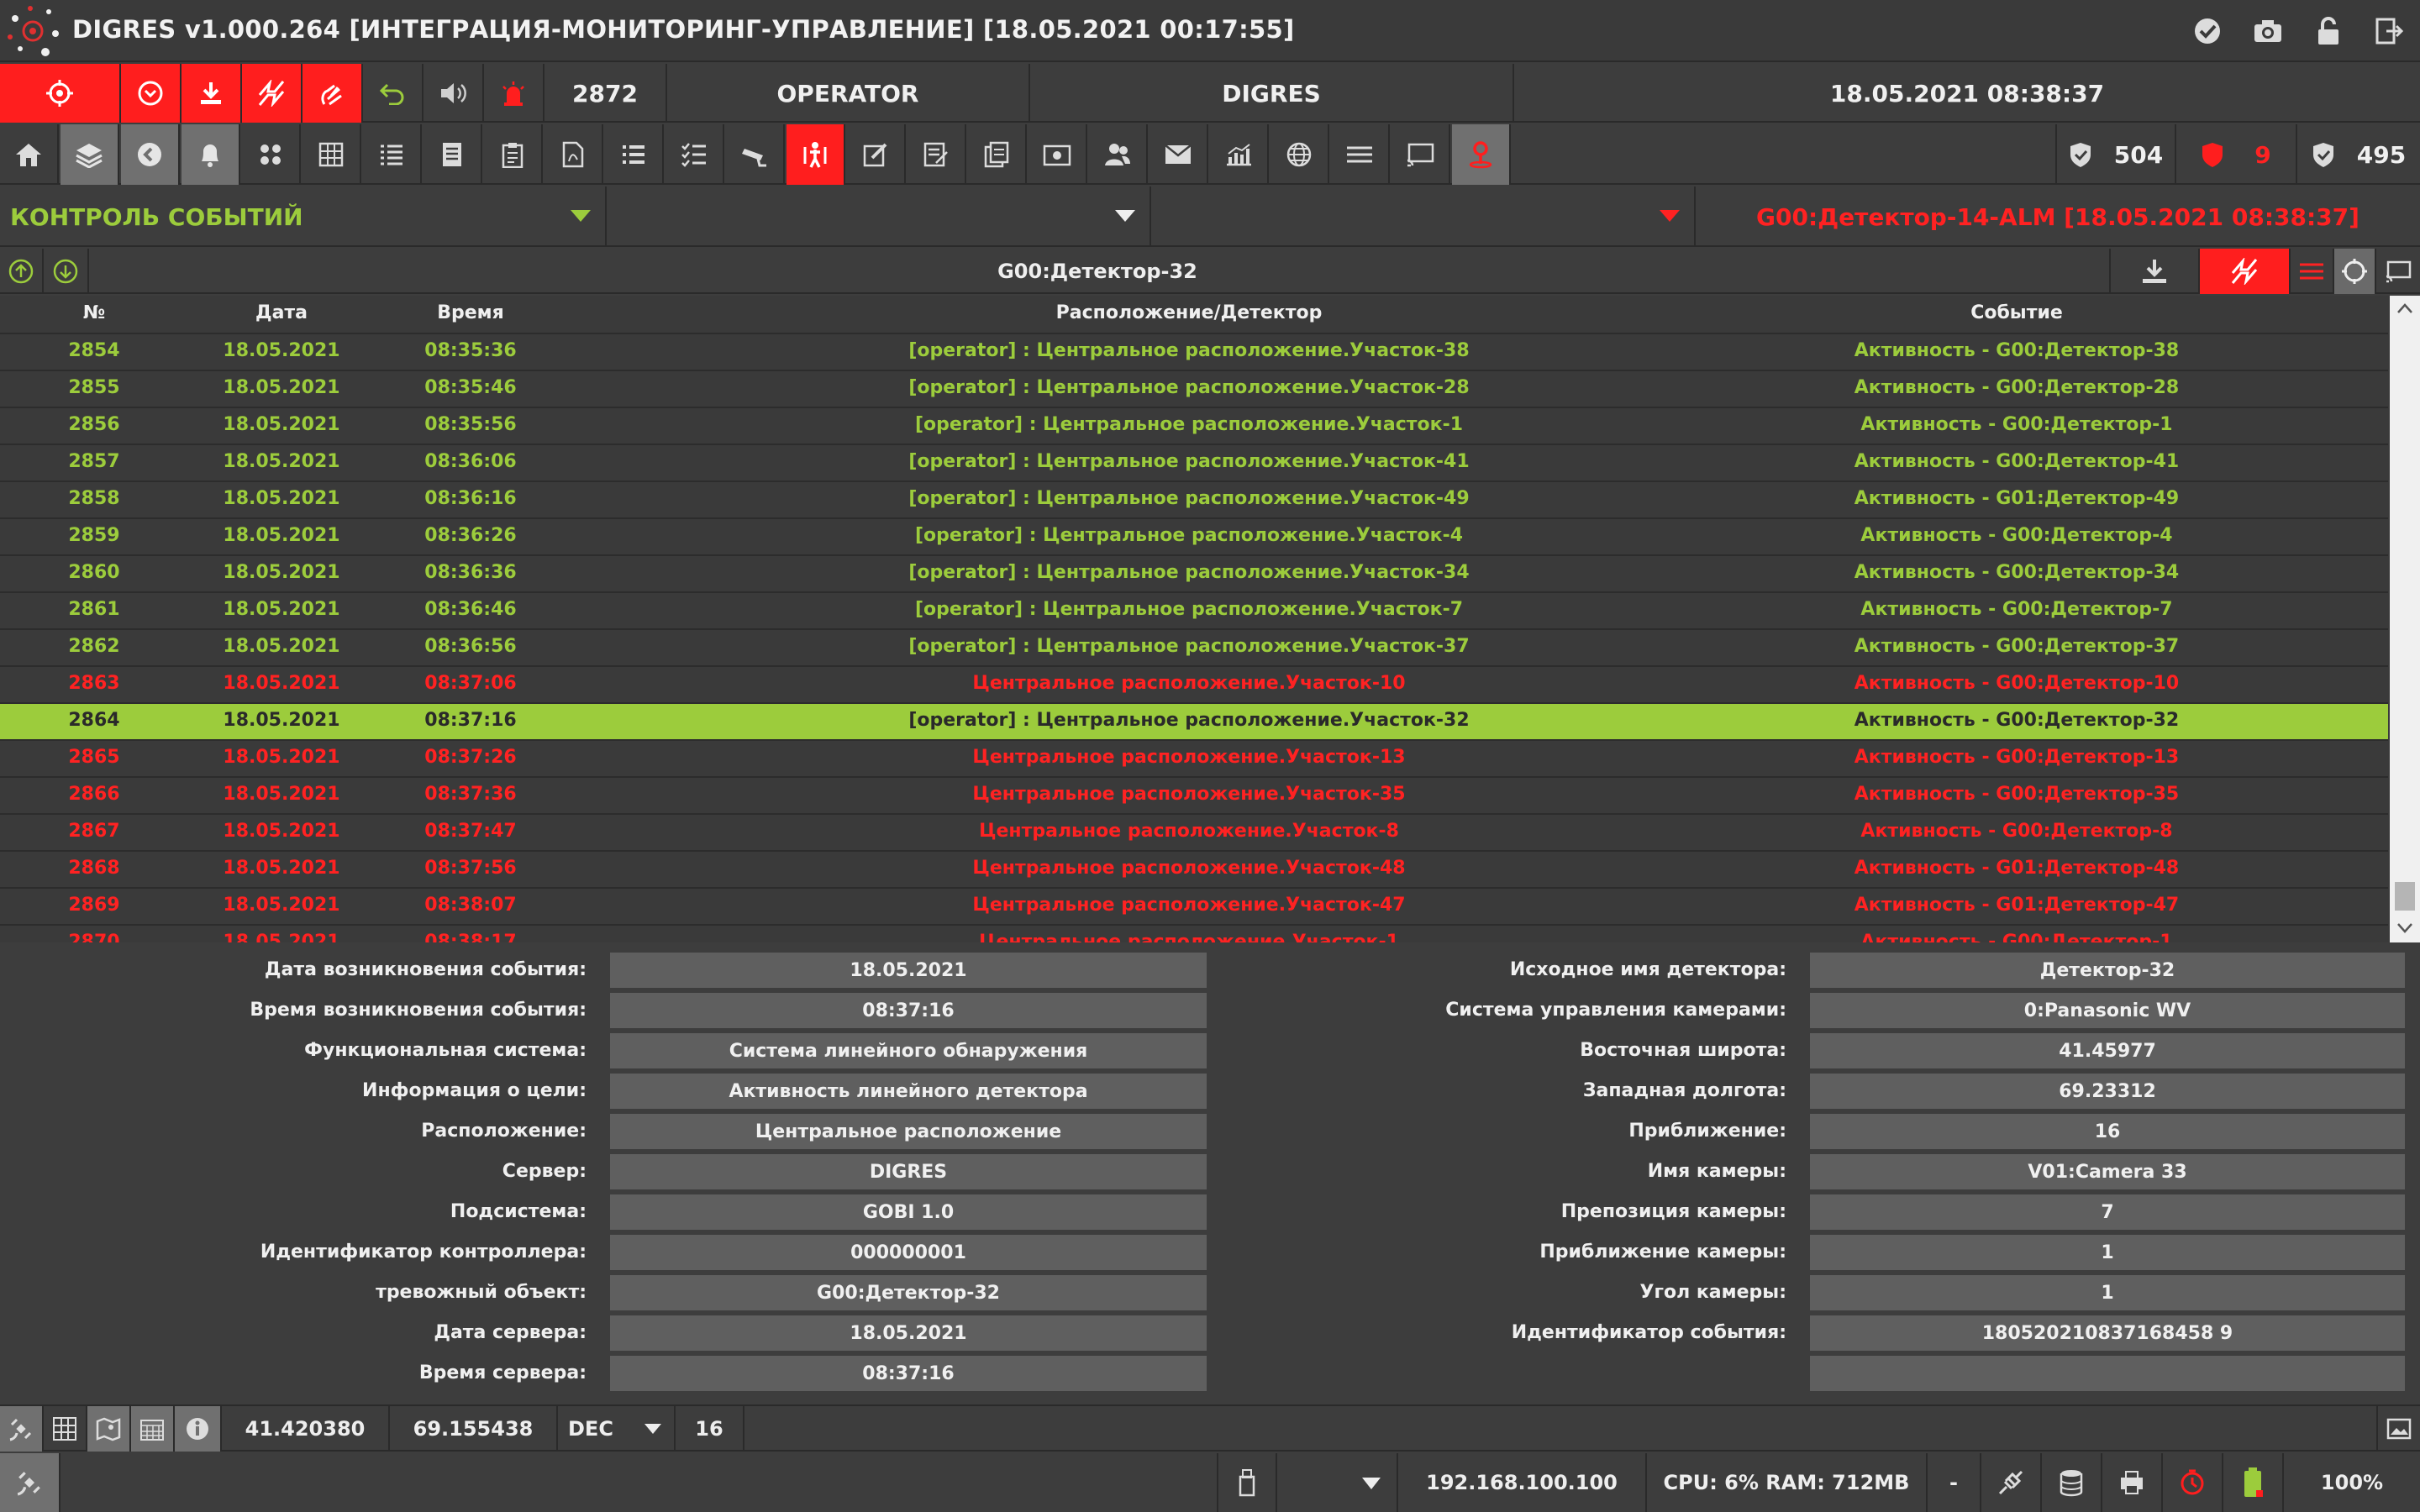  I want to click on download-icon, so click(211, 93).